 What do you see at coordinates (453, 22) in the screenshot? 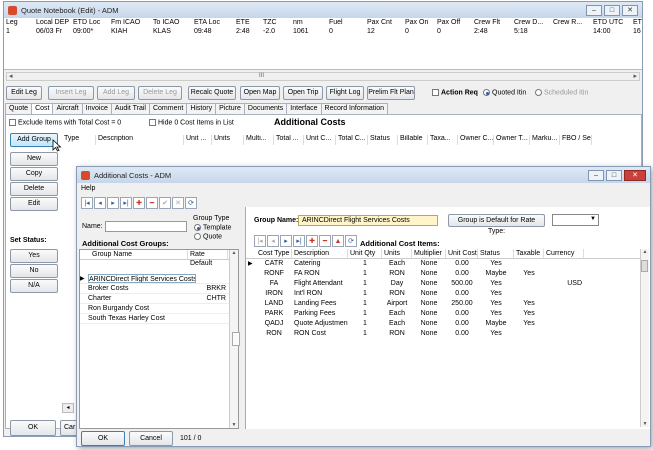
I see `leg-col-header: Pax Off` at bounding box center [453, 22].